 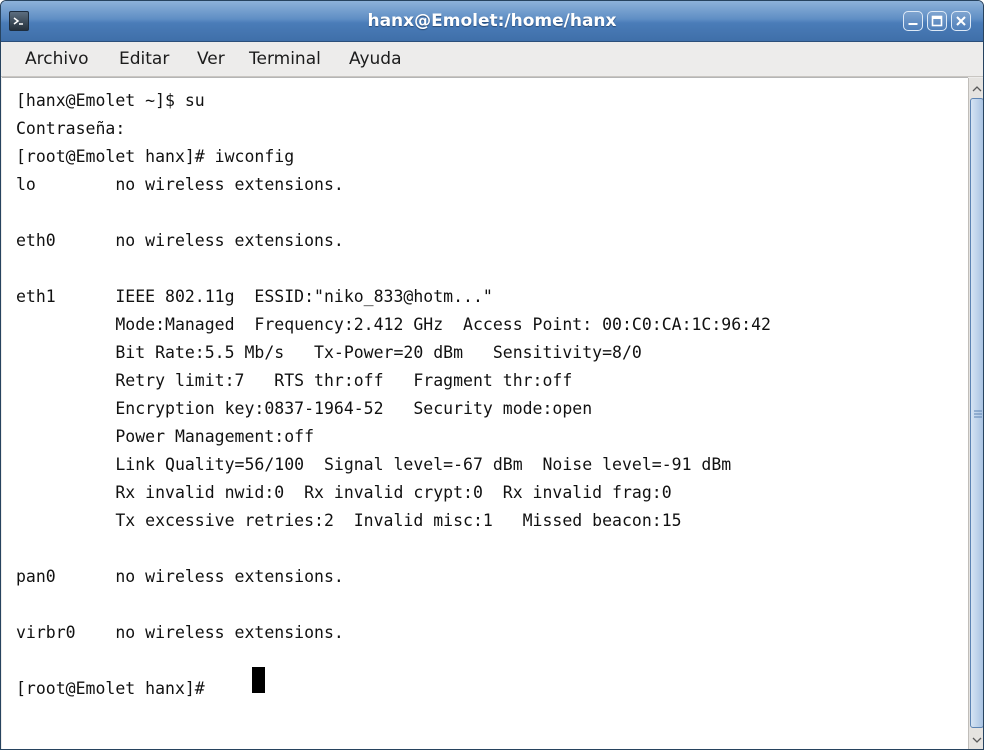 I want to click on scroll-down-arrow-icon, so click(x=977, y=740).